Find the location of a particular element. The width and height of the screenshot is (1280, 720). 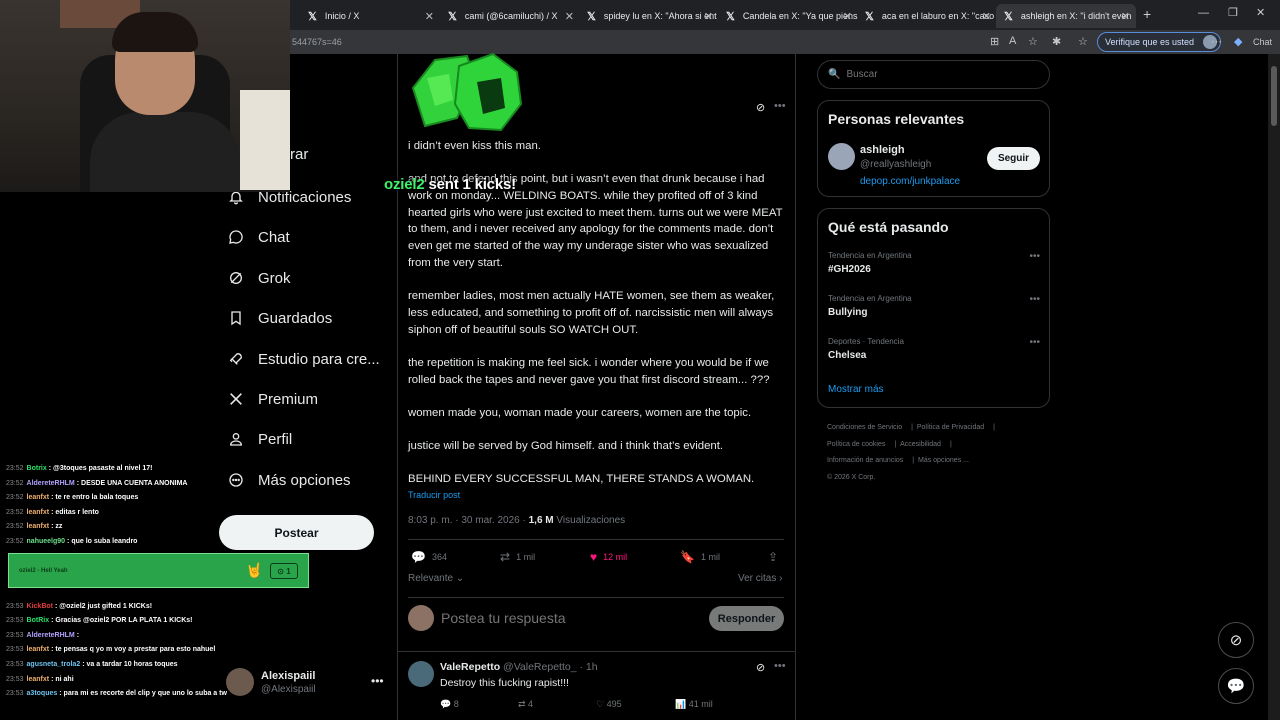

translate-post-link: Traducir post is located at coordinates (434, 495).